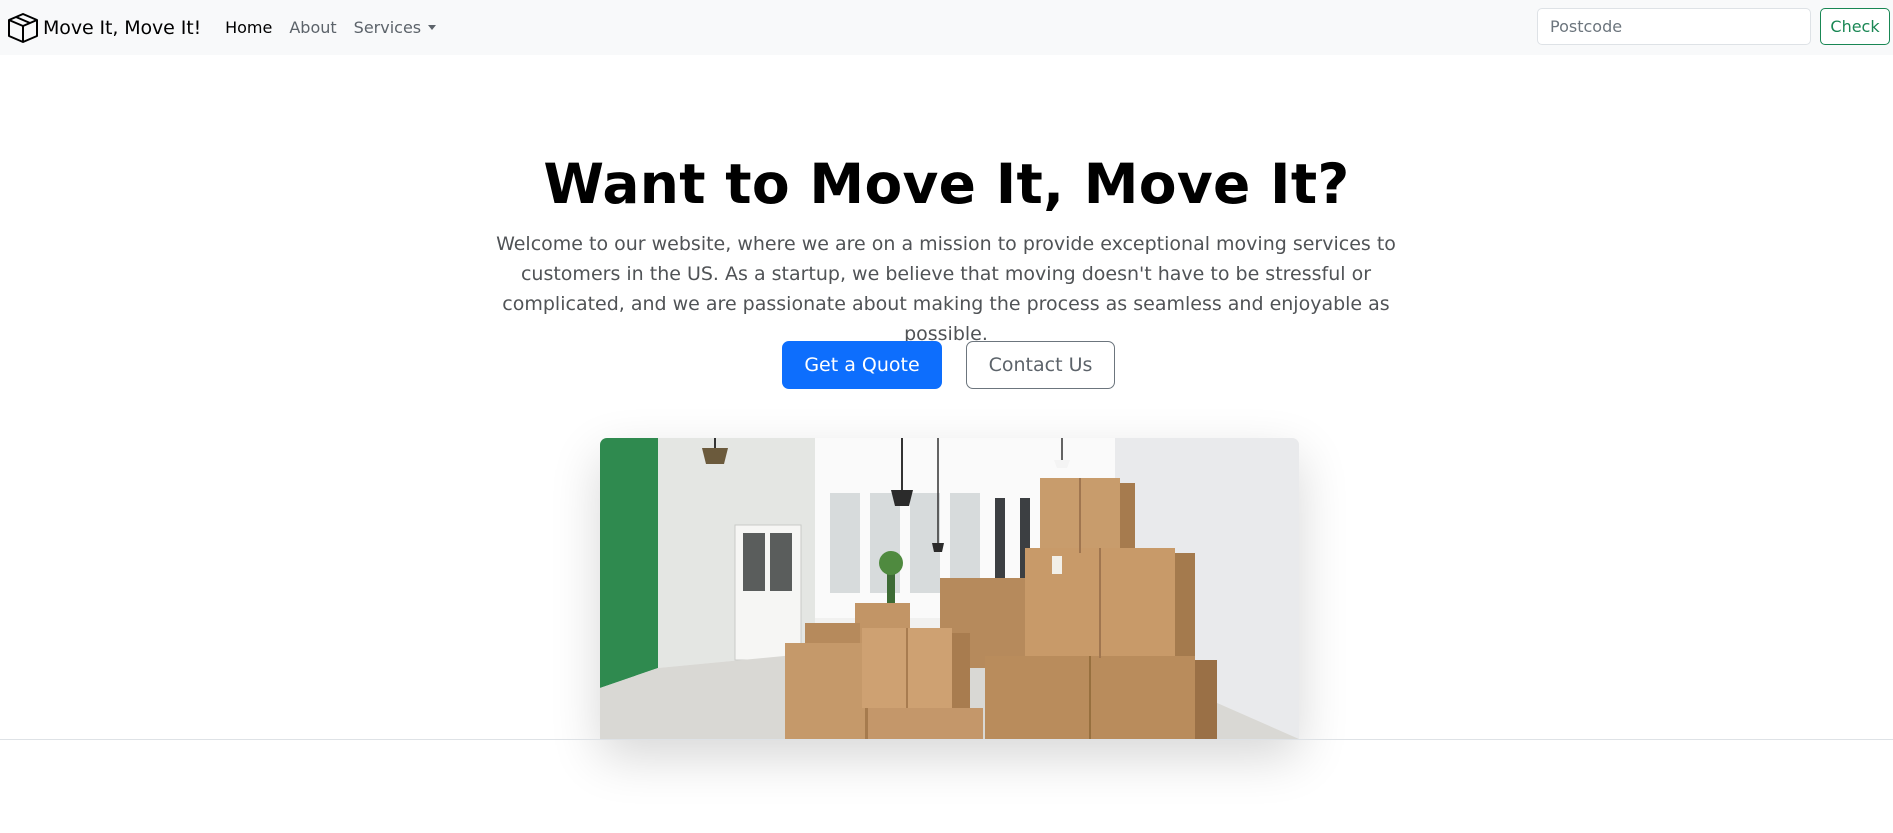 The image size is (1893, 833). I want to click on brand-name: Move It, Move It!, so click(122, 27).